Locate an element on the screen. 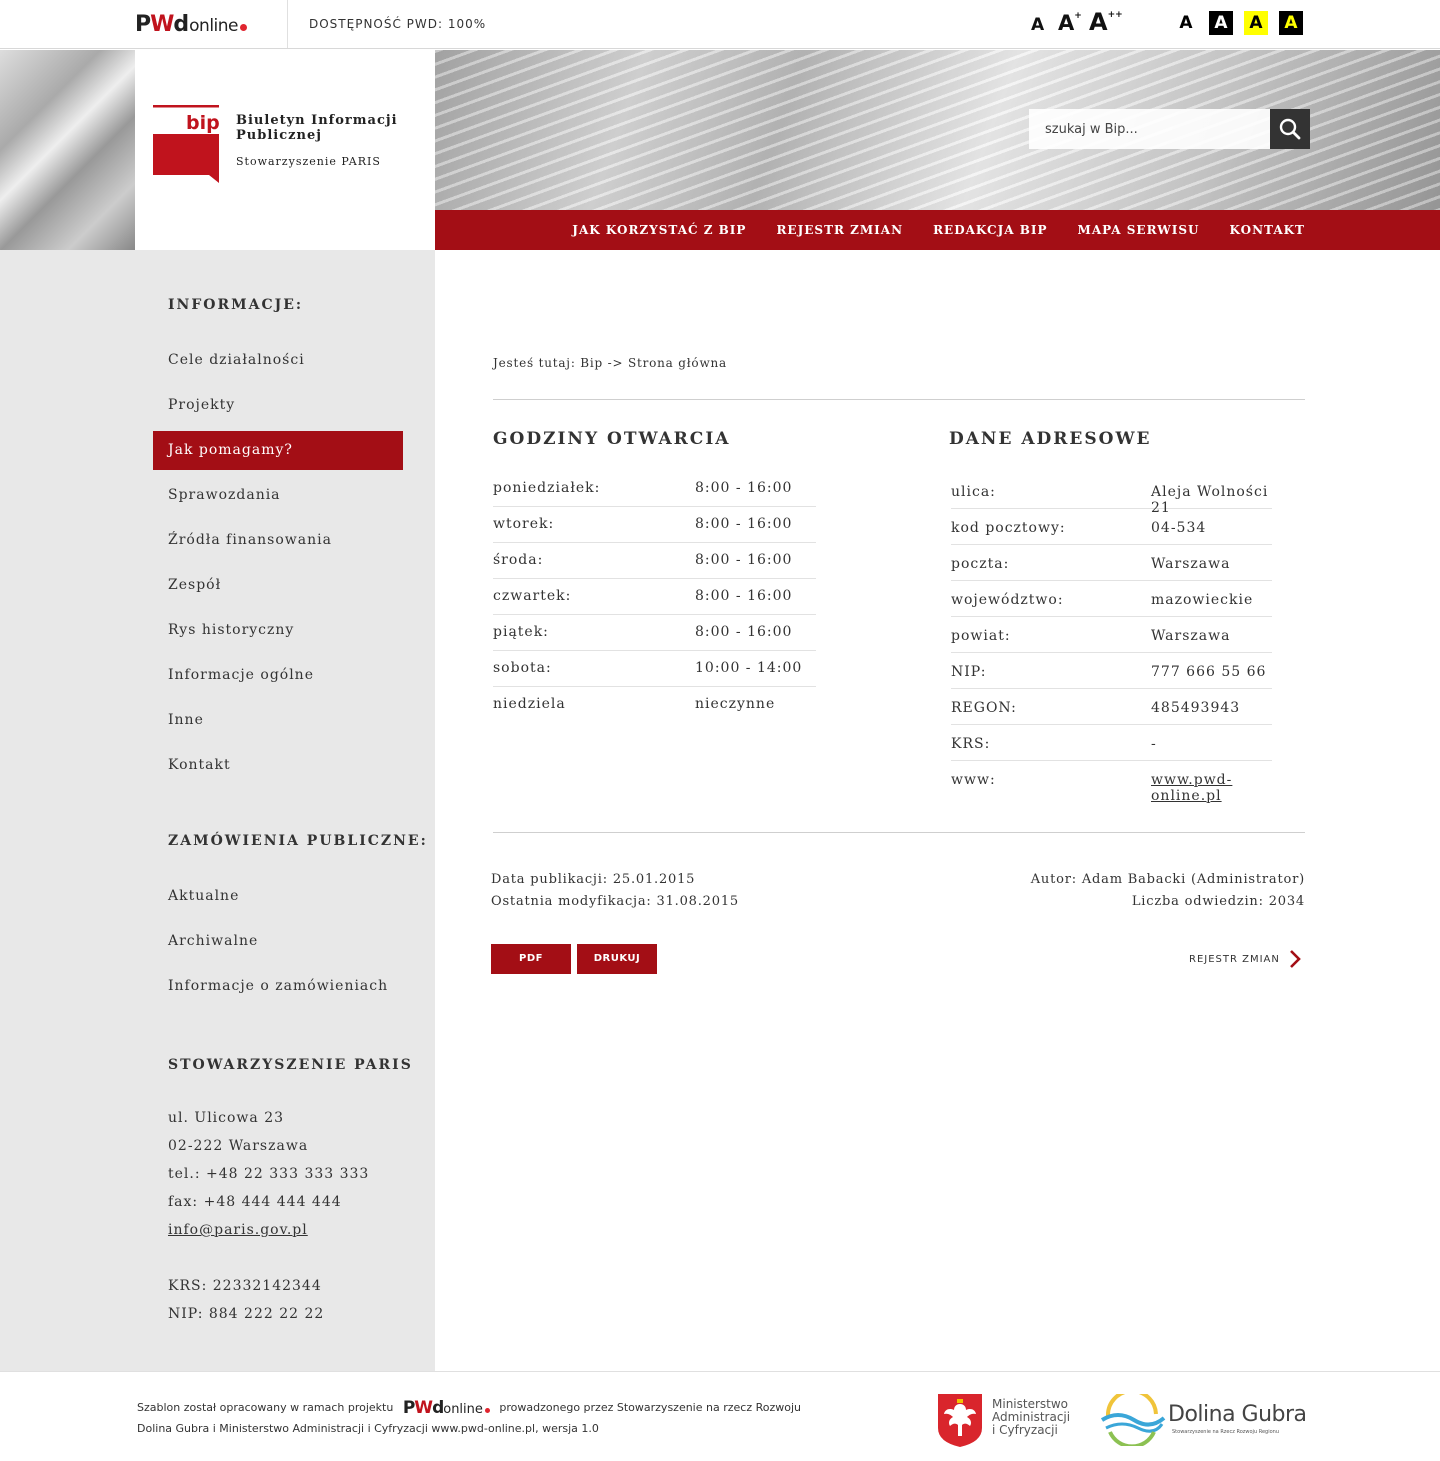  sidebar-item-archive: Archiwalne is located at coordinates (278, 941).